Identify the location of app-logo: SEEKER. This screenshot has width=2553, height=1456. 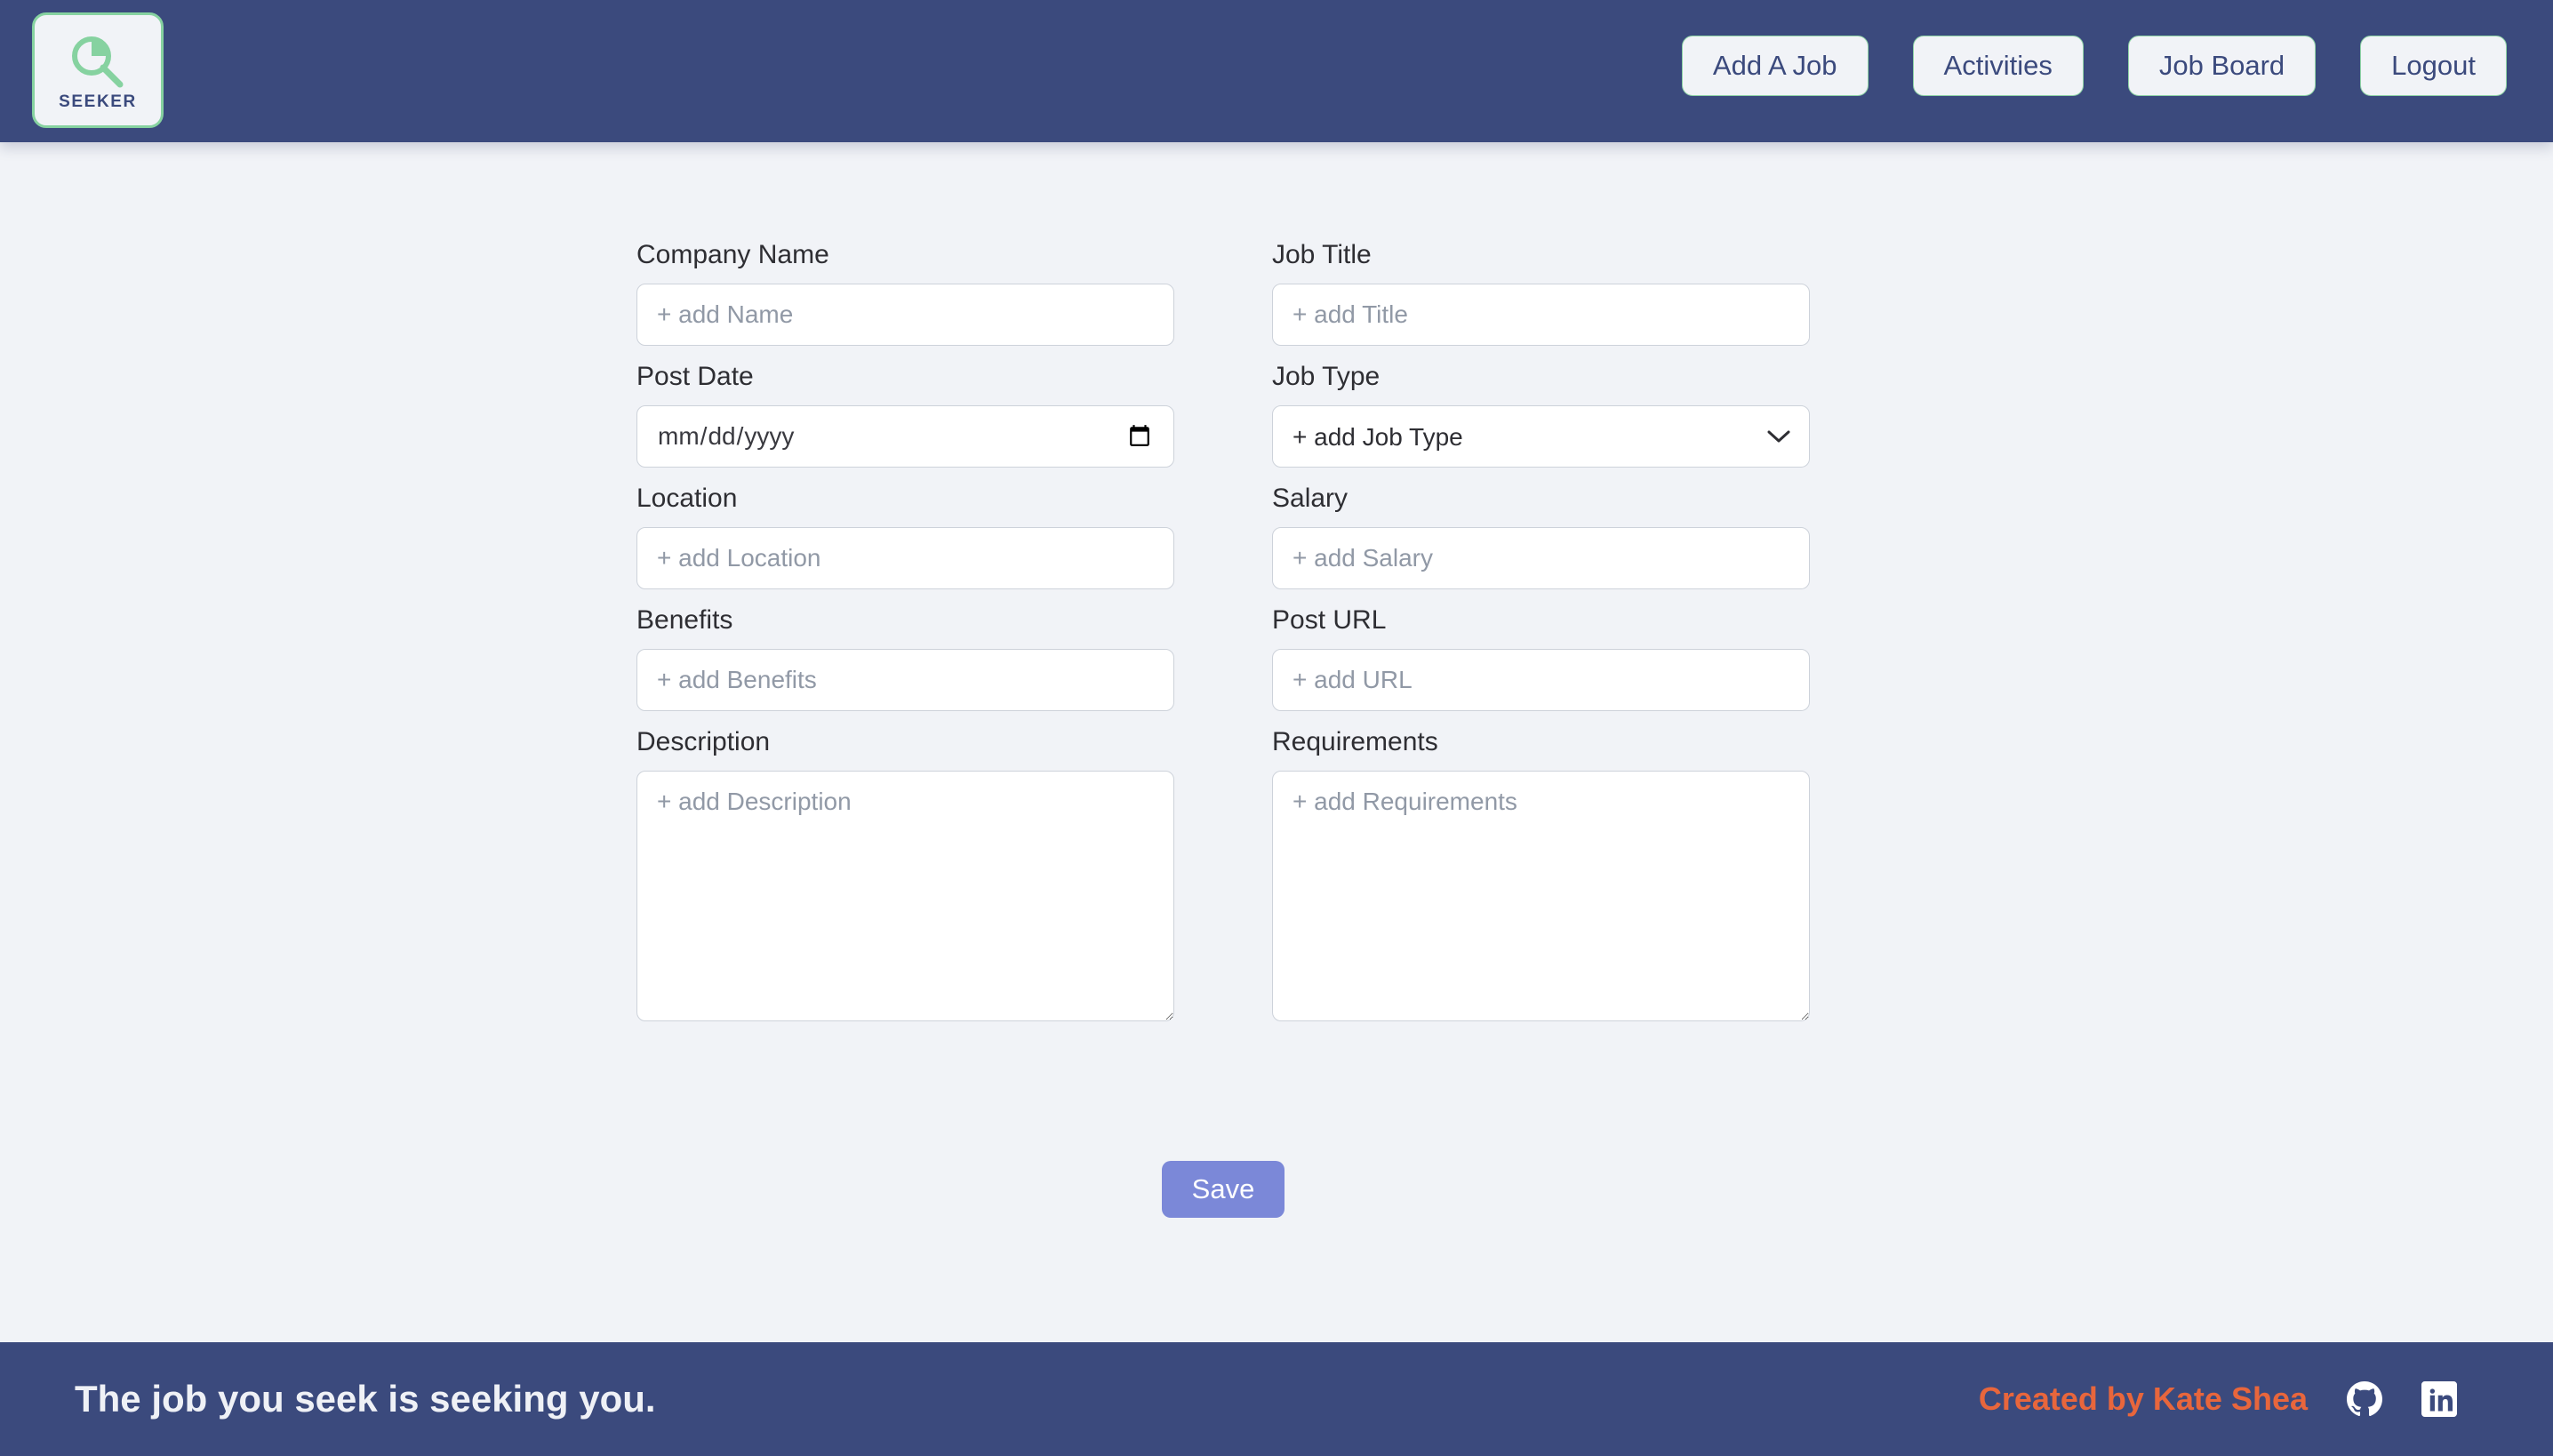
(98, 70).